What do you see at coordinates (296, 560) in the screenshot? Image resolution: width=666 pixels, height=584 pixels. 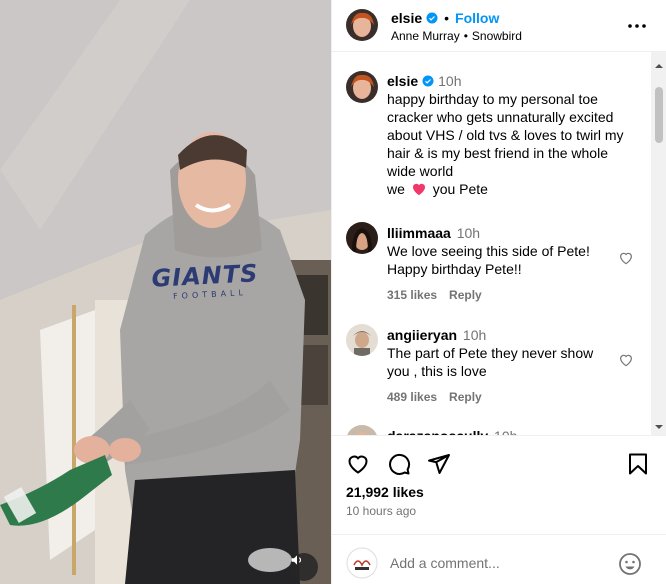 I see `speaker-icon` at bounding box center [296, 560].